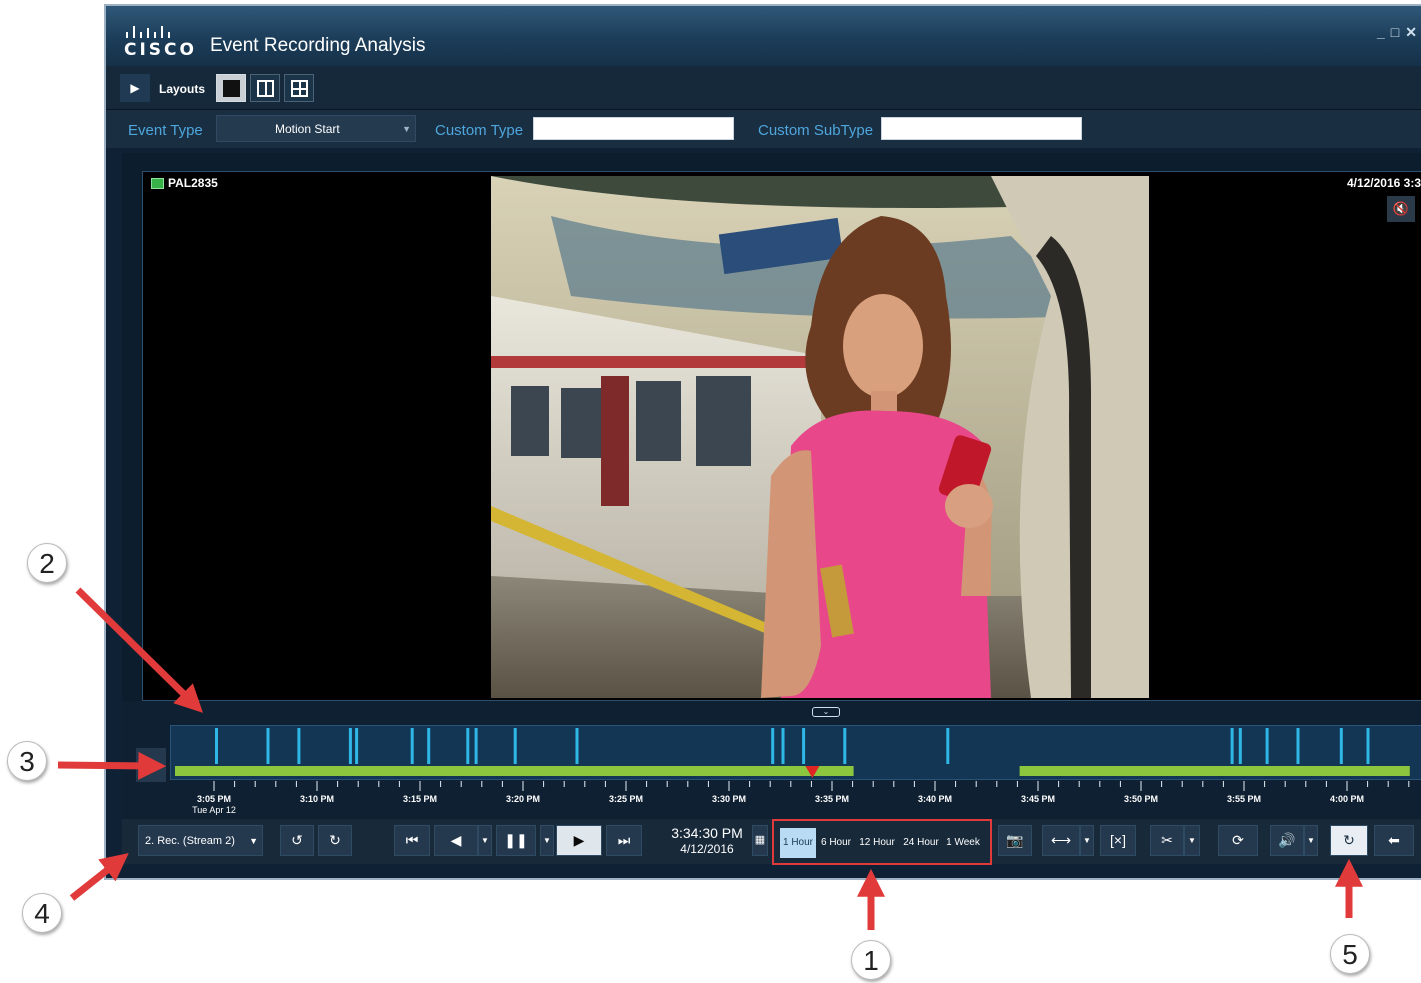 This screenshot has height=983, width=1421. Describe the element at coordinates (316, 128) in the screenshot. I see `event-type-dropdown: Motion Start ▼` at that location.